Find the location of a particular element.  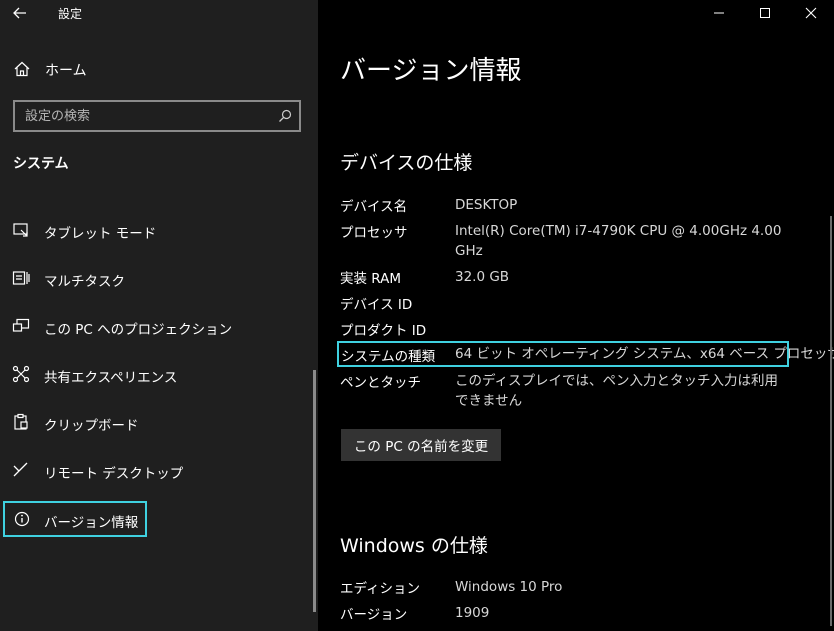

spec-value: 1909 is located at coordinates (622, 613).